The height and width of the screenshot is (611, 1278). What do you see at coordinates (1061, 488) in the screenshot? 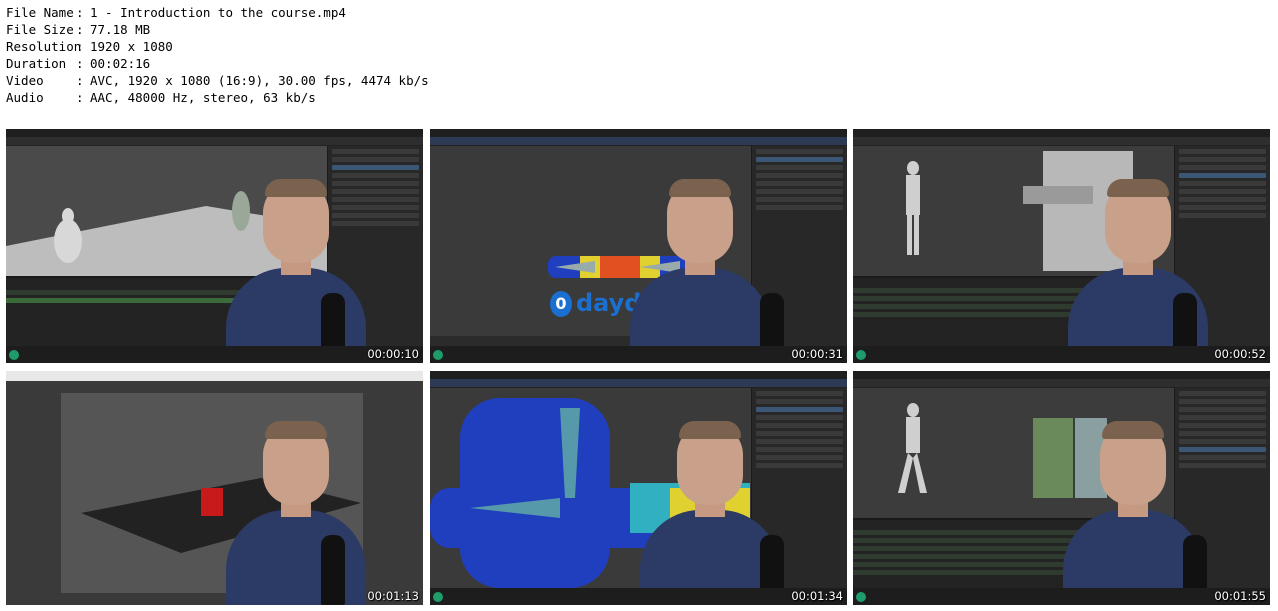
I see `video-thumbnail-6: 00:01:55` at bounding box center [1061, 488].